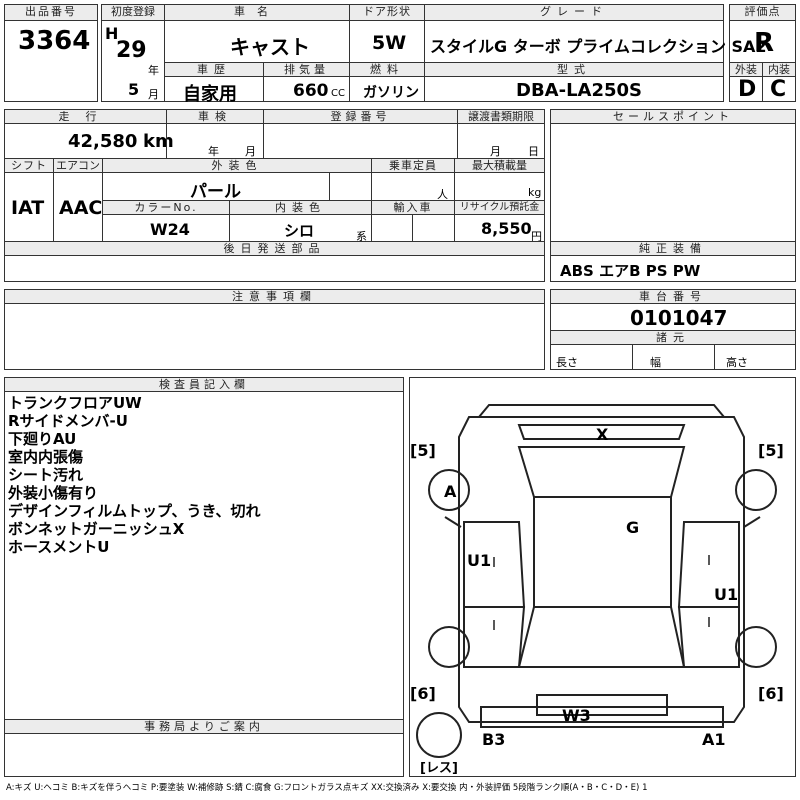  I want to click on right-rear-door, so click(708, 637).